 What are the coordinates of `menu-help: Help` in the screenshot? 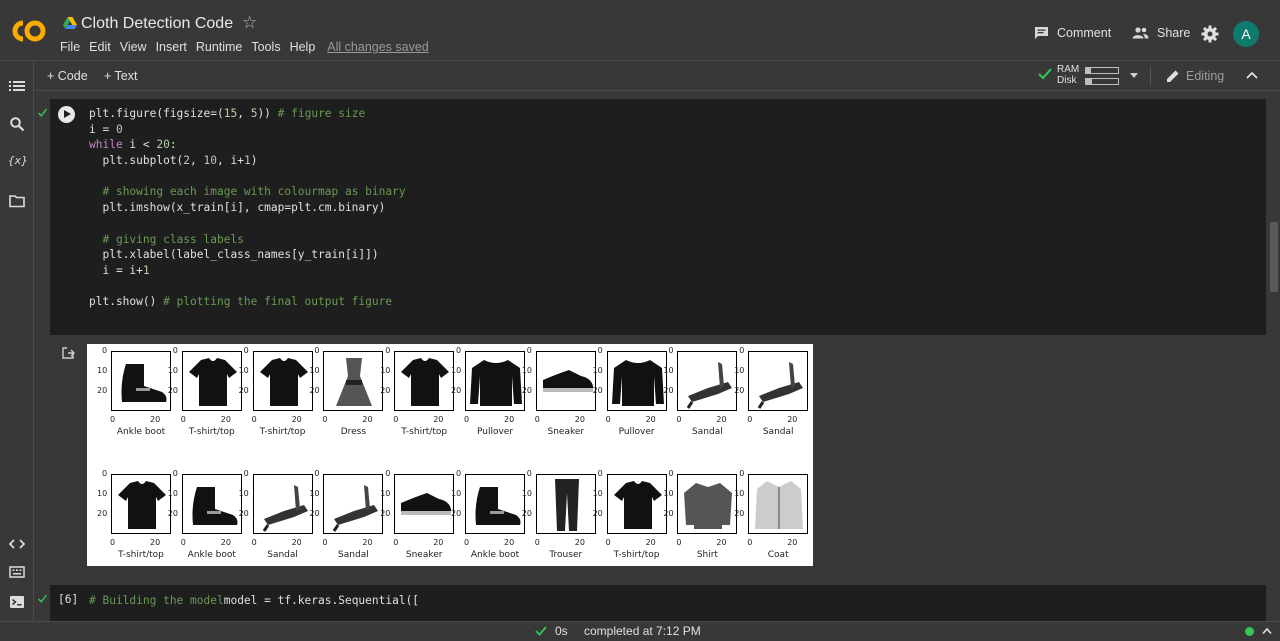 It's located at (303, 47).